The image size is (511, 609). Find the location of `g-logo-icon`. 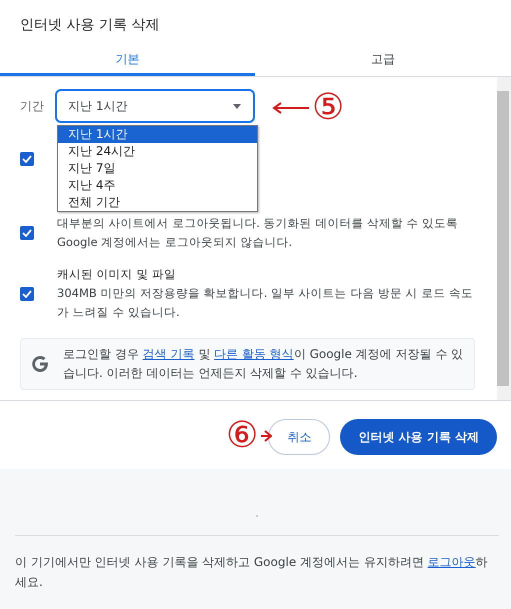

g-logo-icon is located at coordinates (40, 364).